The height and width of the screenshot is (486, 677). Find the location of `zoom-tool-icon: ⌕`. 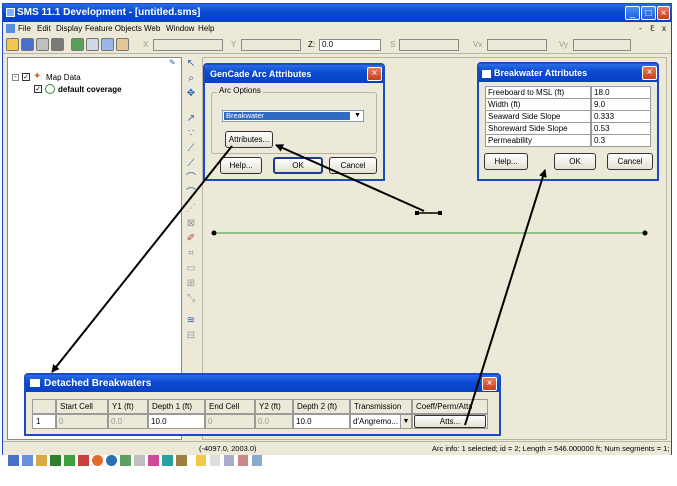

zoom-tool-icon: ⌕ is located at coordinates (191, 79).